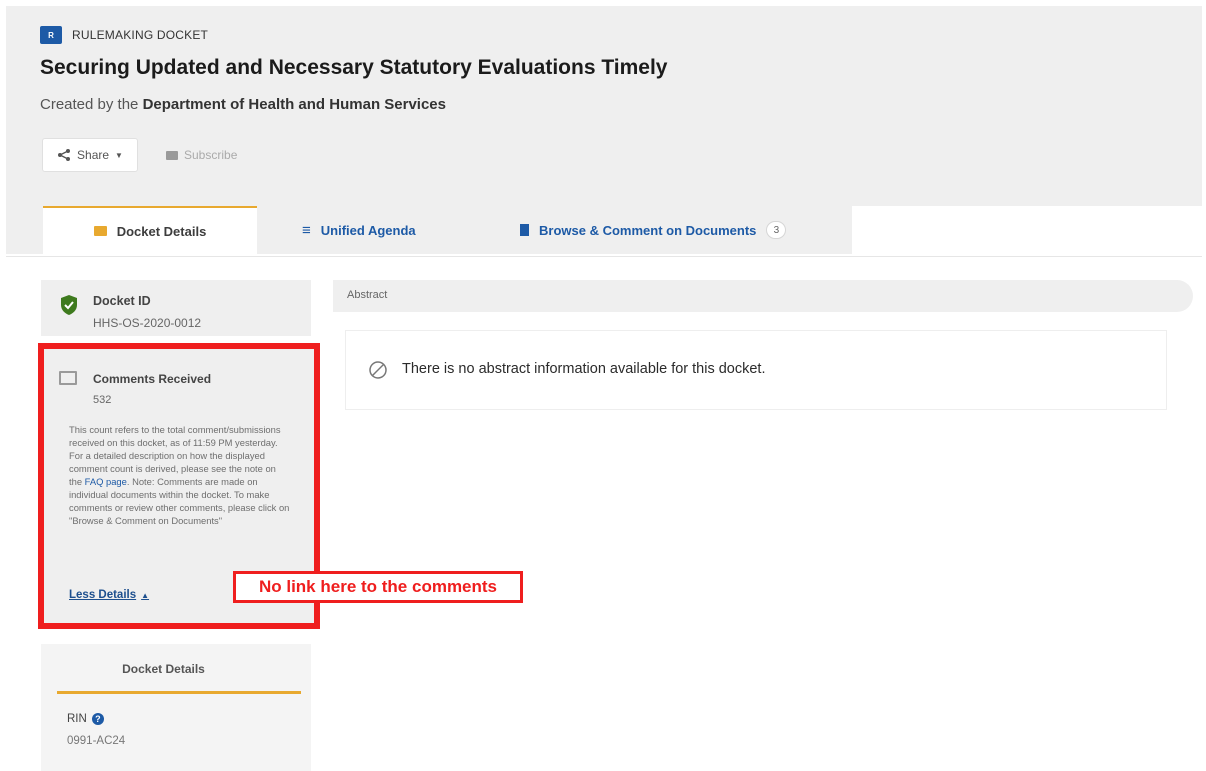 The image size is (1206, 771). I want to click on subscribe-button: Subscribe, so click(208, 155).